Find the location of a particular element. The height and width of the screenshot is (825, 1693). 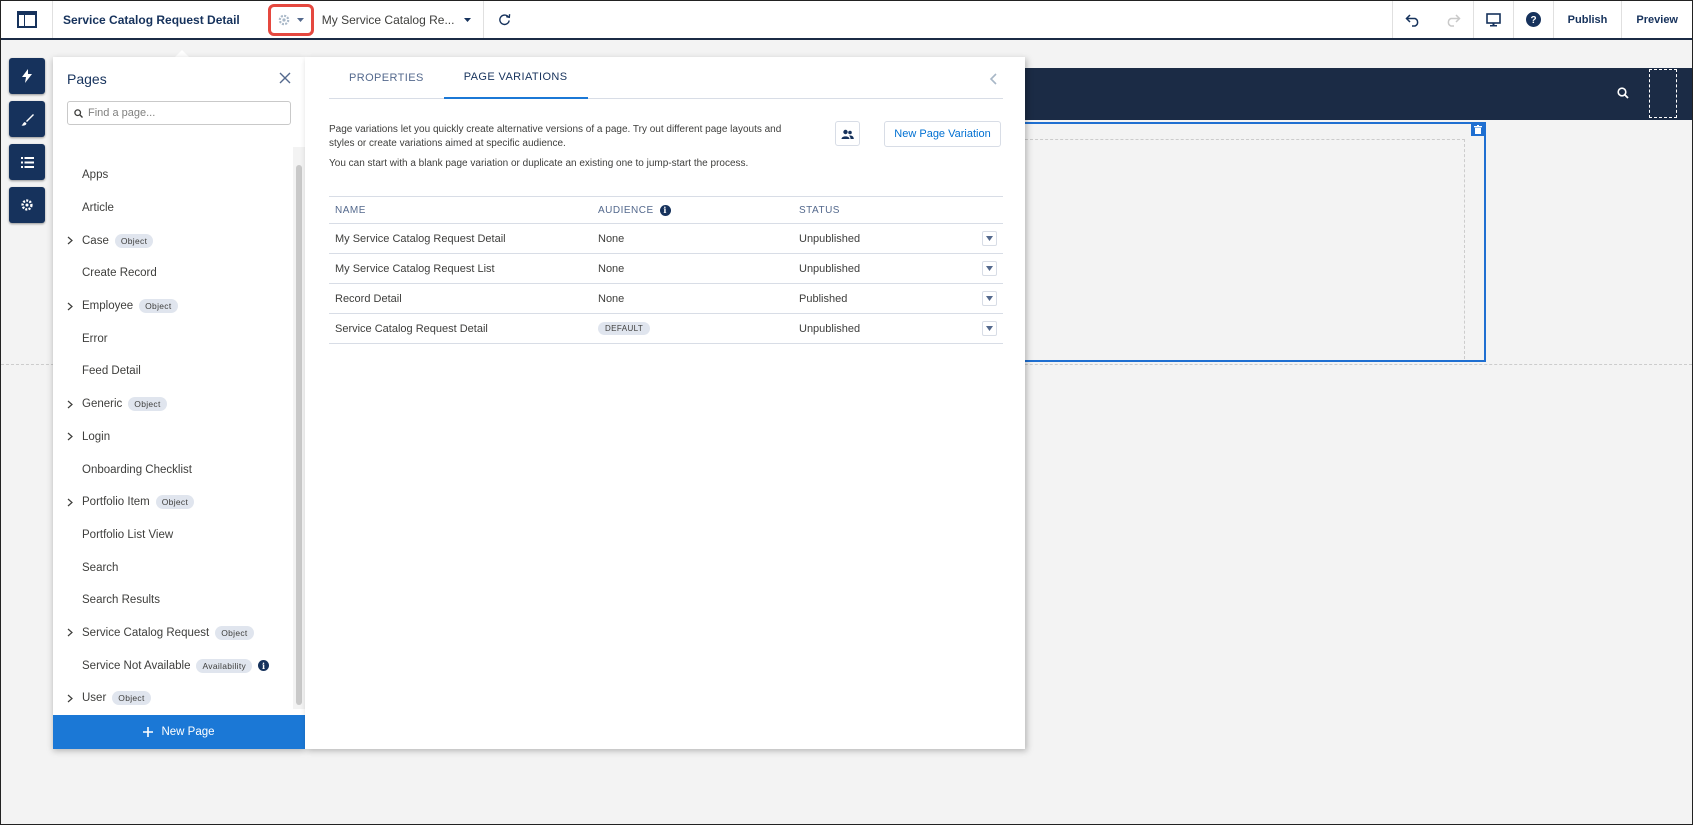

components-button is located at coordinates (27, 76).